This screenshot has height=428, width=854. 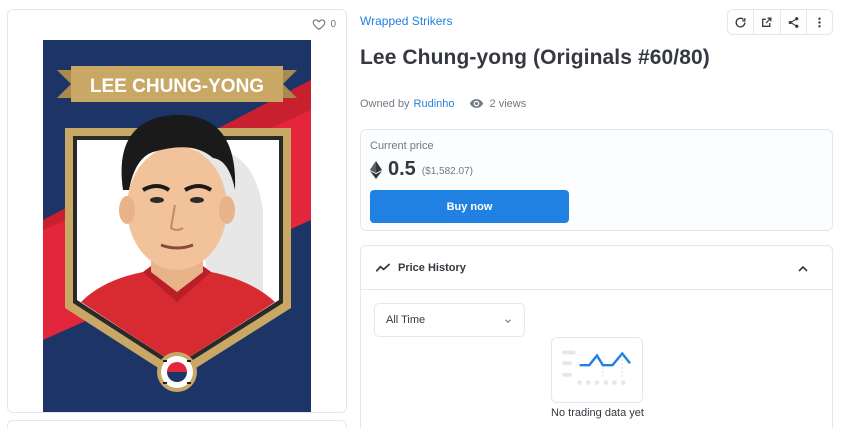 I want to click on share-button, so click(x=794, y=22).